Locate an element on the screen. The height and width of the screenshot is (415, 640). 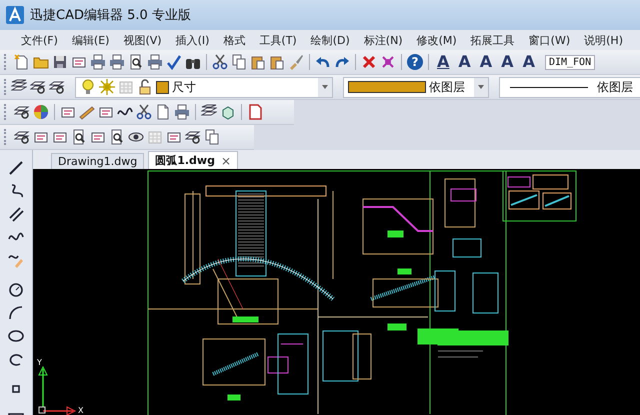
sketch-icon is located at coordinates (16, 260).